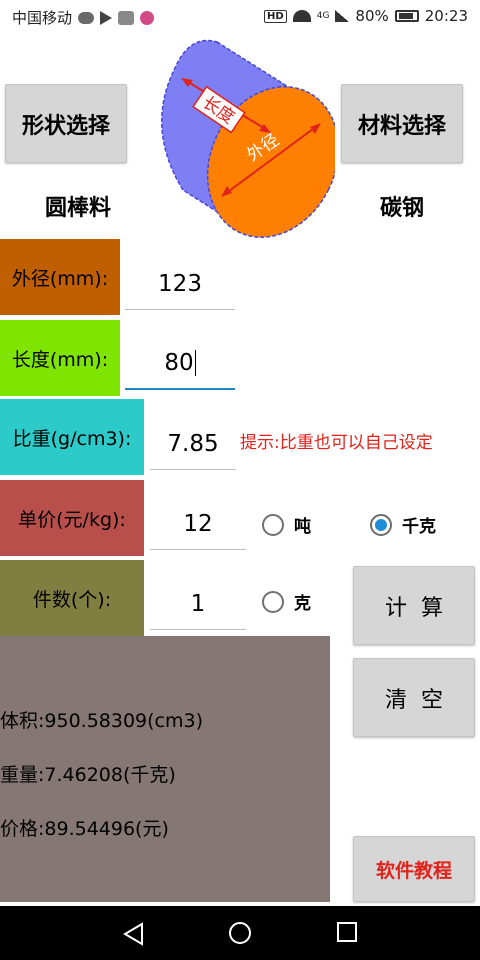 This screenshot has width=480, height=960. I want to click on back-icon, so click(133, 934).